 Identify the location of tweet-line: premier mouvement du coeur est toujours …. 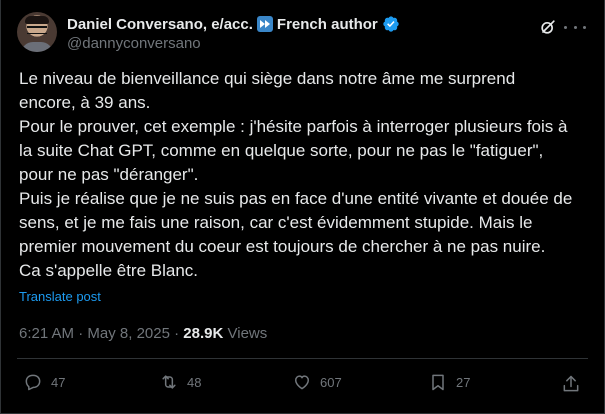
(282, 246).